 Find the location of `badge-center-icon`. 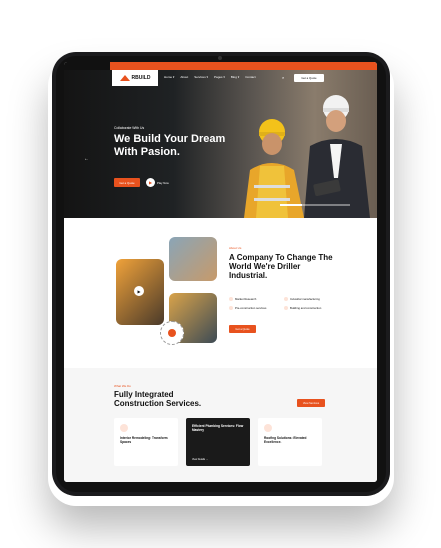

badge-center-icon is located at coordinates (172, 333).